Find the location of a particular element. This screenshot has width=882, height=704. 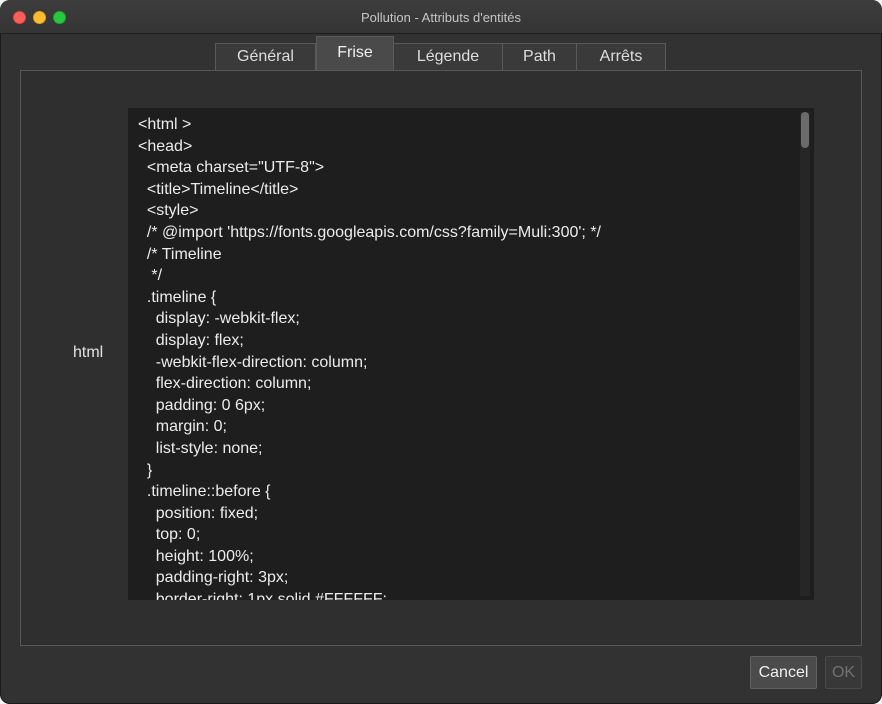

scrollbar-thumb is located at coordinates (805, 130).